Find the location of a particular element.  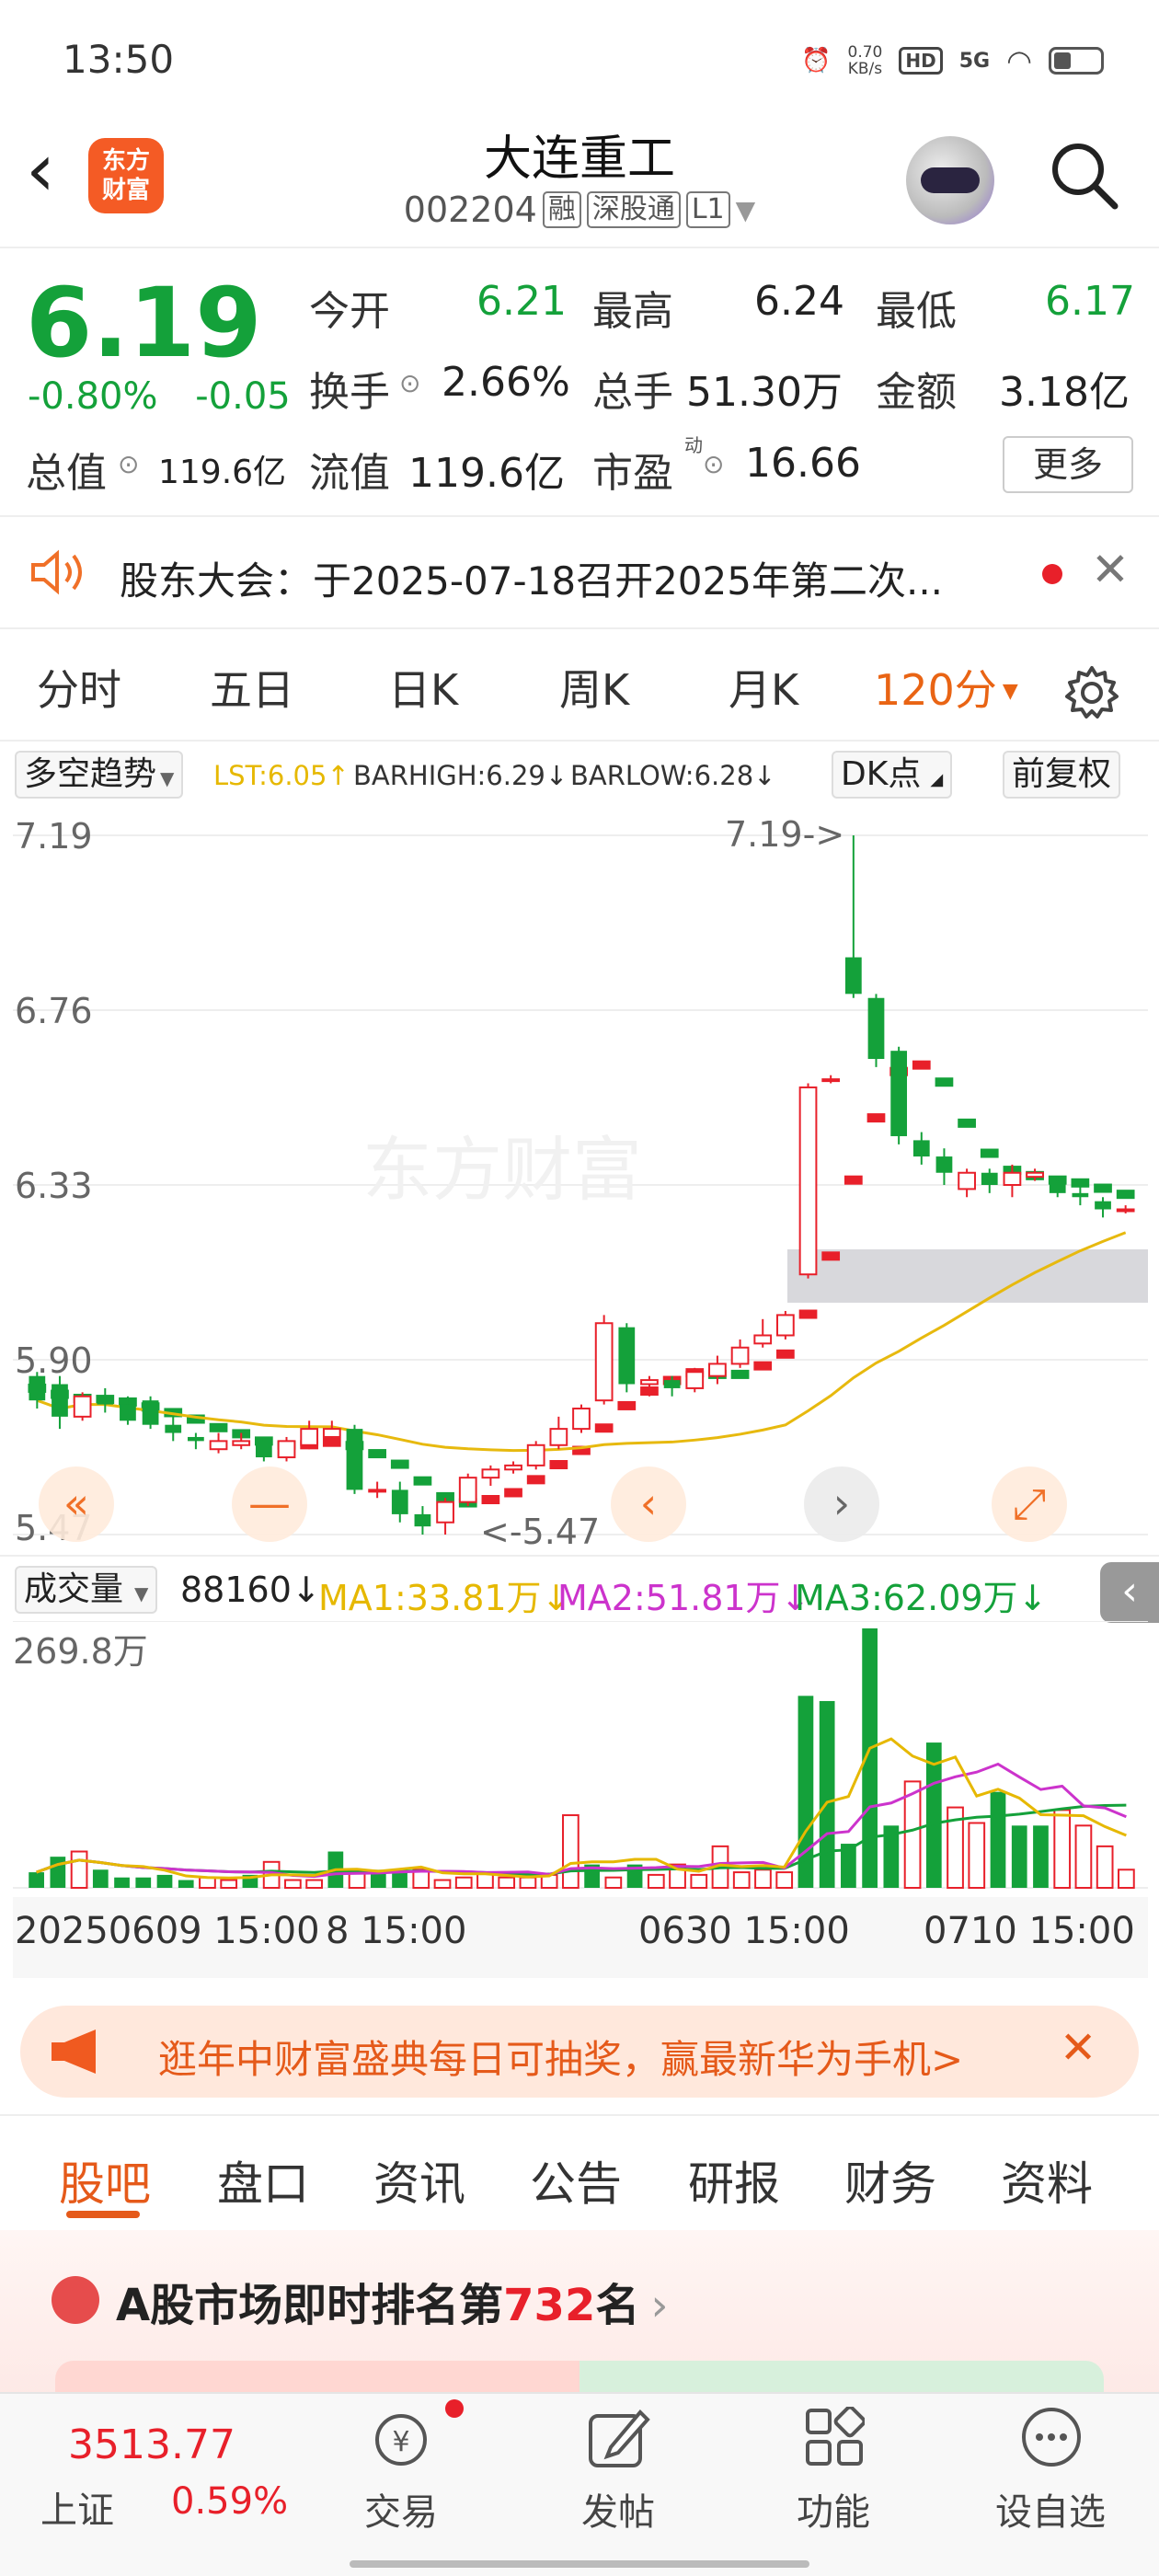

tab-announcements: 公告 is located at coordinates (576, 2180).